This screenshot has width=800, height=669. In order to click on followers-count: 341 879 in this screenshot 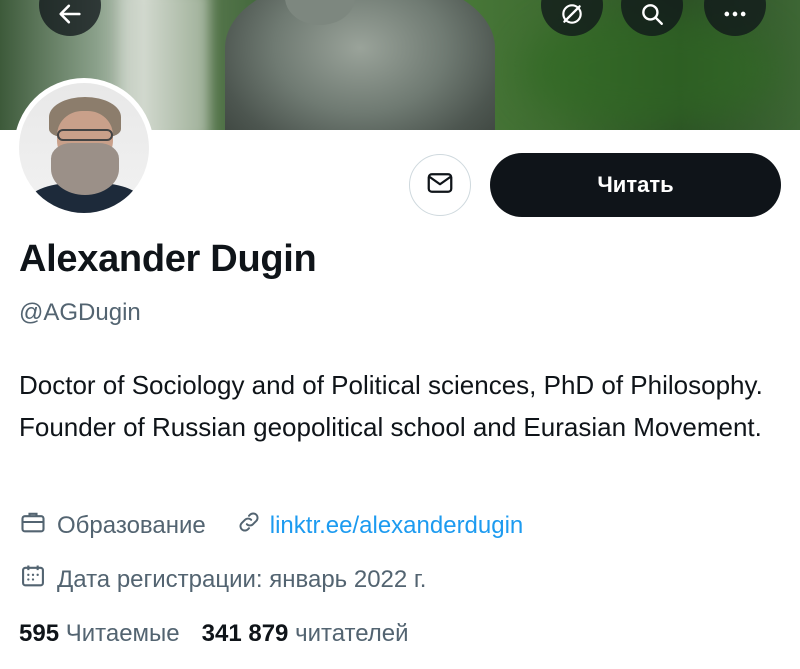, I will do `click(245, 633)`.